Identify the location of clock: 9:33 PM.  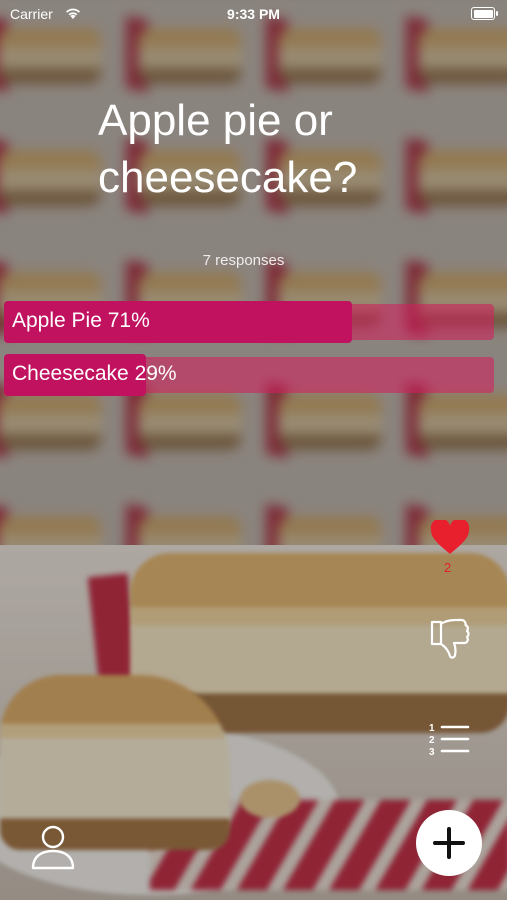
(253, 14).